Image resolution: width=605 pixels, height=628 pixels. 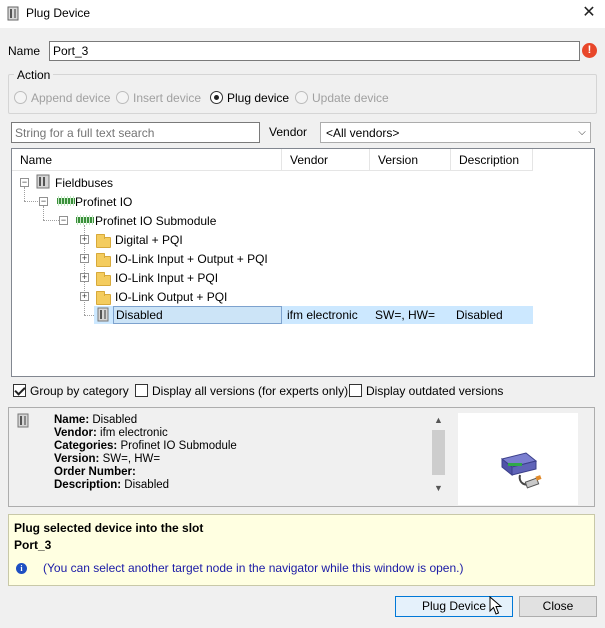 What do you see at coordinates (216, 97) in the screenshot?
I see `plug-device-radio` at bounding box center [216, 97].